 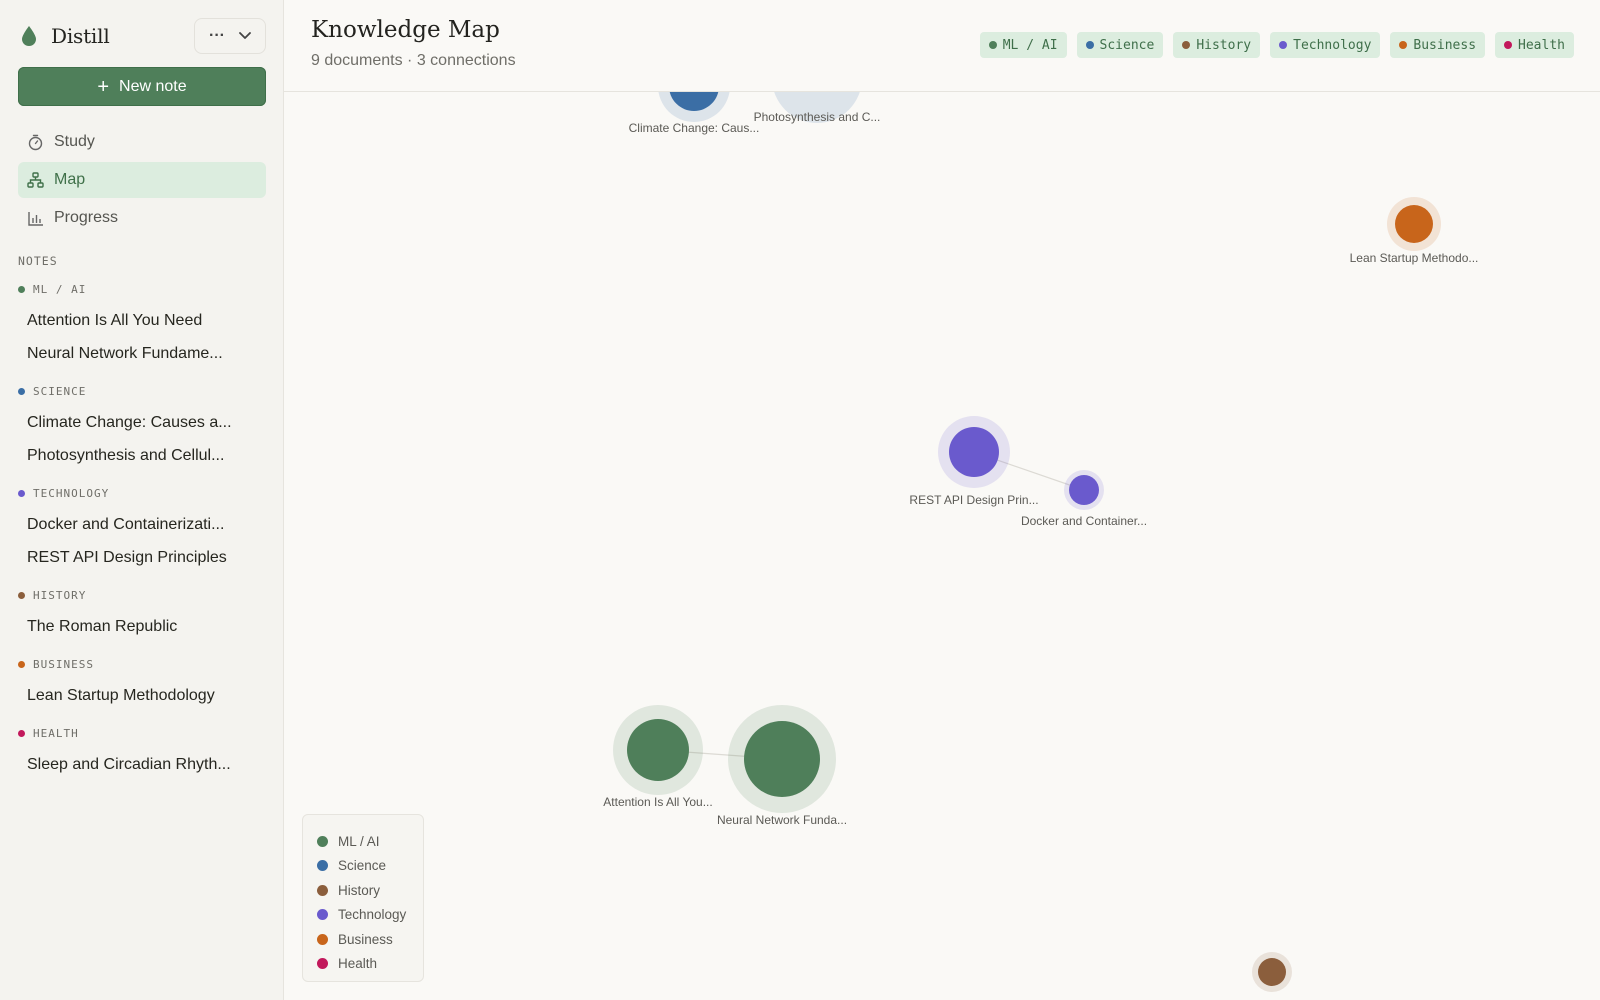 I want to click on note-item: The Roman Republic, so click(x=142, y=626).